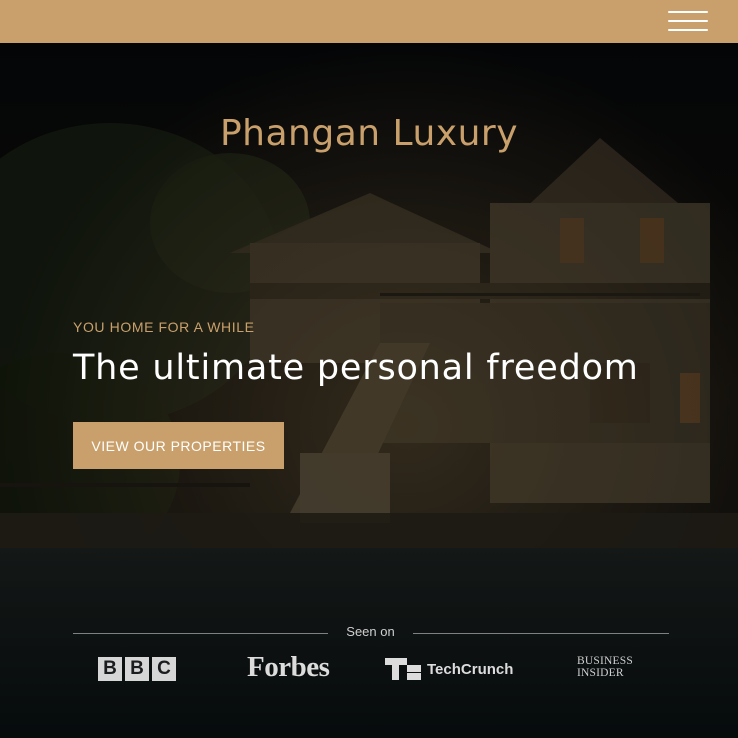 Image resolution: width=738 pixels, height=738 pixels. Describe the element at coordinates (164, 669) in the screenshot. I see `bbc-letter: C` at that location.